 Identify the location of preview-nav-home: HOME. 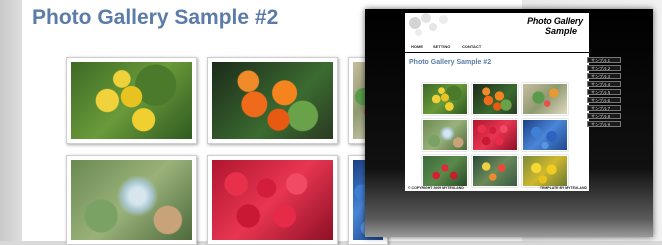
(417, 46).